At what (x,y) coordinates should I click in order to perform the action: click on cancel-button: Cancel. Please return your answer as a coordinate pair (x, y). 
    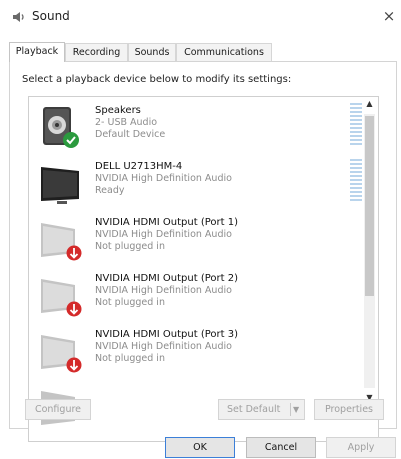
    Looking at the image, I should click on (281, 447).